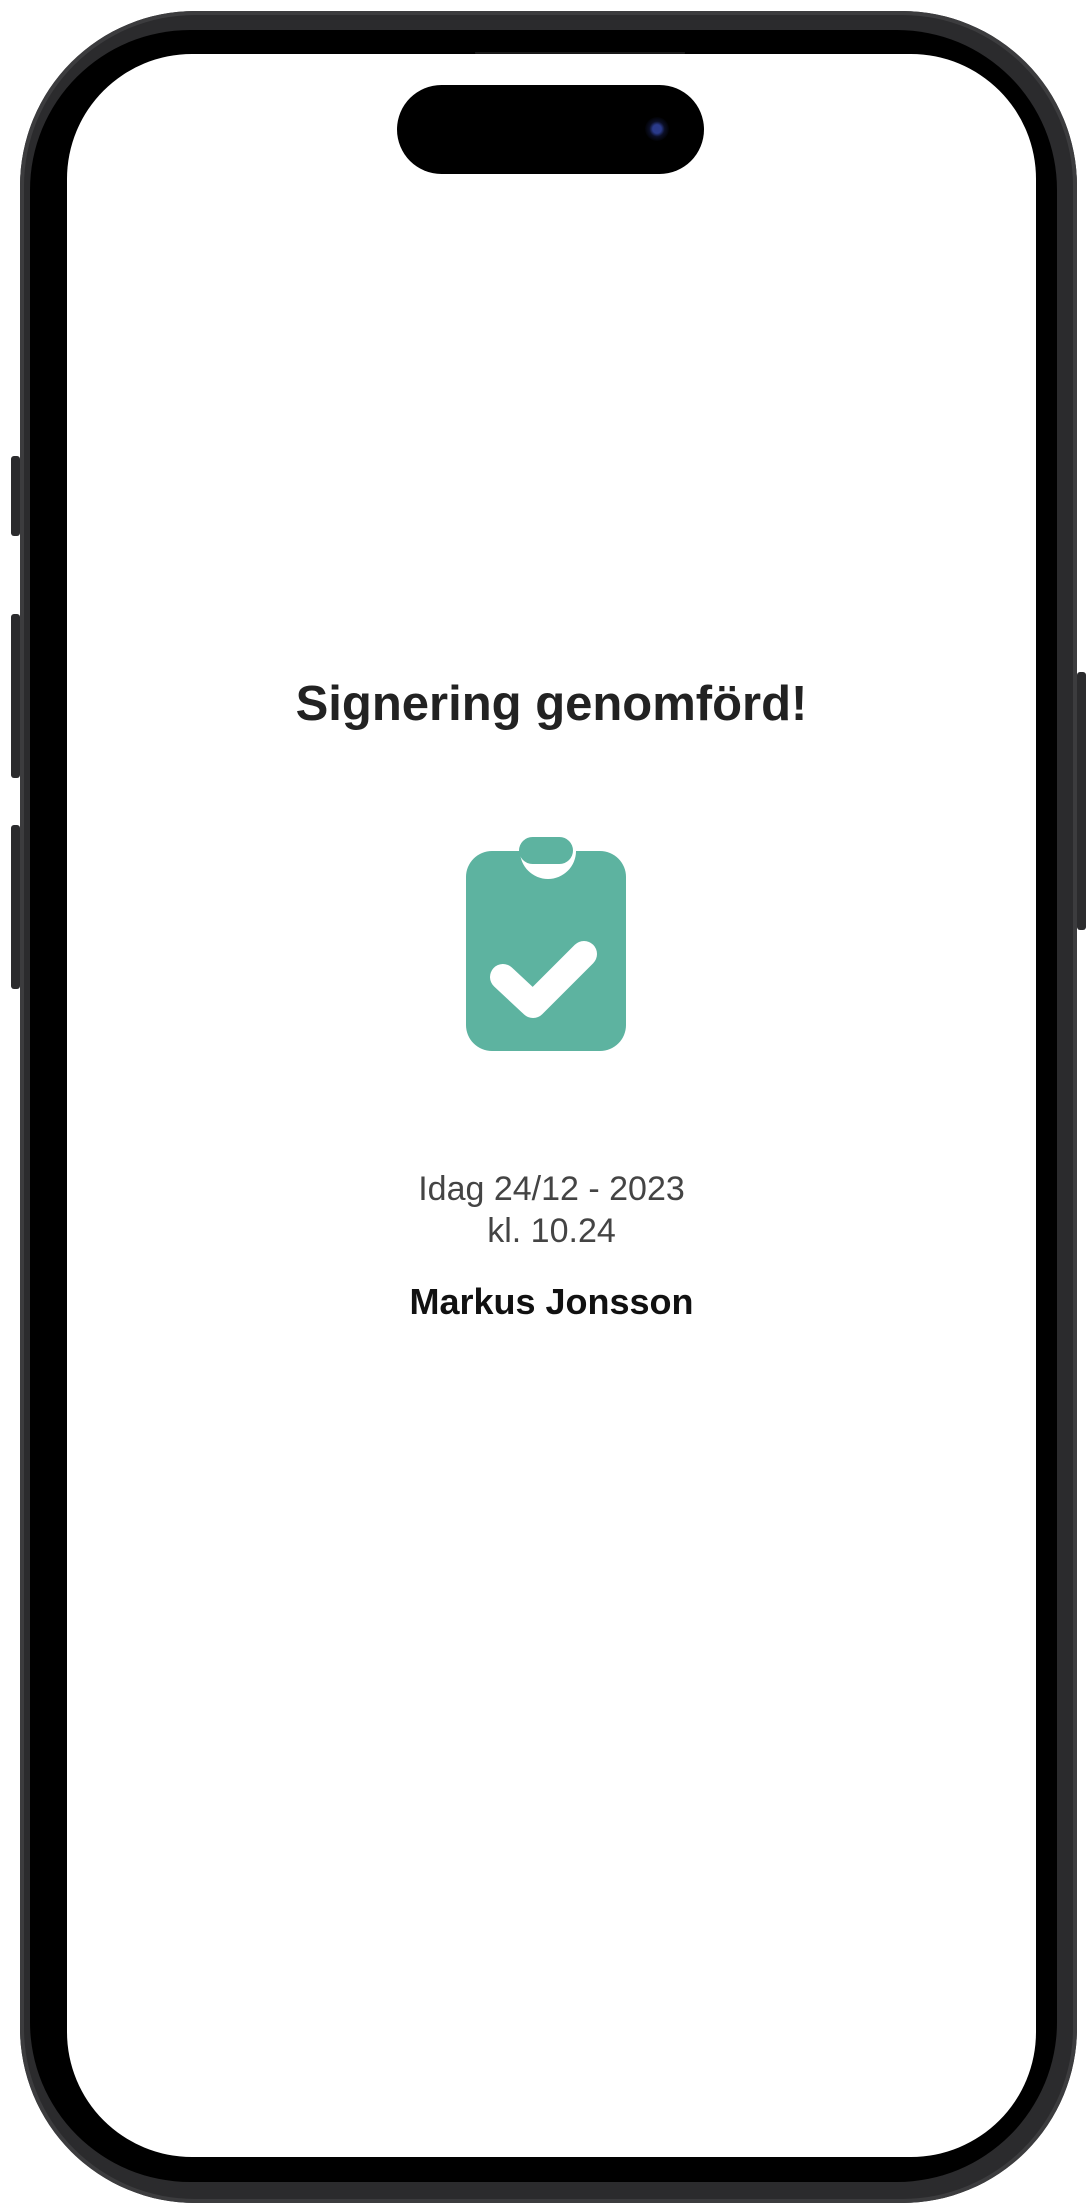 This screenshot has width=1091, height=2203. Describe the element at coordinates (551, 704) in the screenshot. I see `page-title: Signering genomförd!` at that location.